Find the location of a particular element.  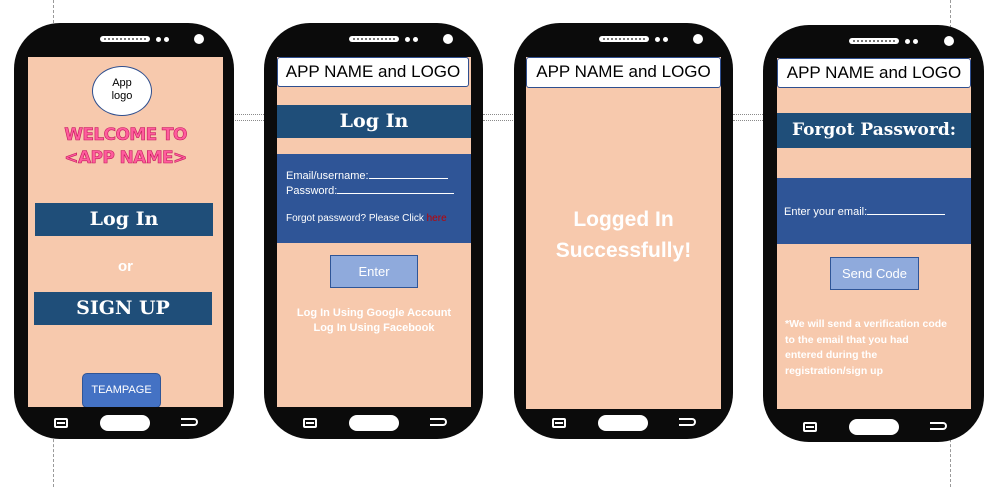

password-input-line is located at coordinates (396, 188).